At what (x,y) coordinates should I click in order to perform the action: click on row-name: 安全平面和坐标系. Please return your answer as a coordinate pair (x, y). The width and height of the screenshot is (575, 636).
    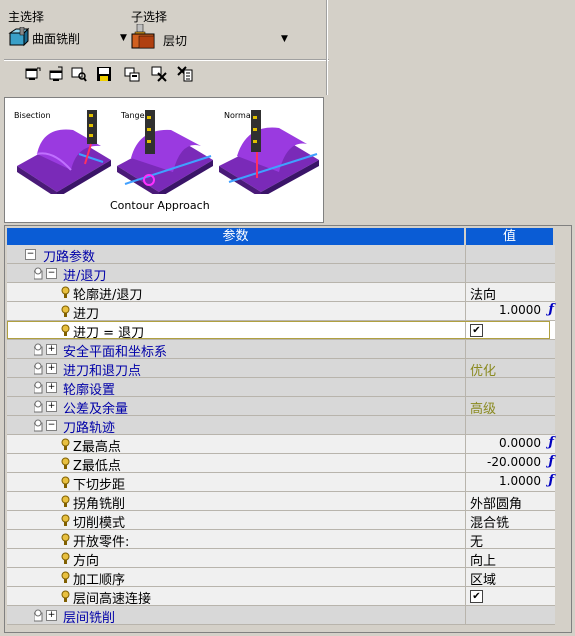
    Looking at the image, I should click on (115, 352).